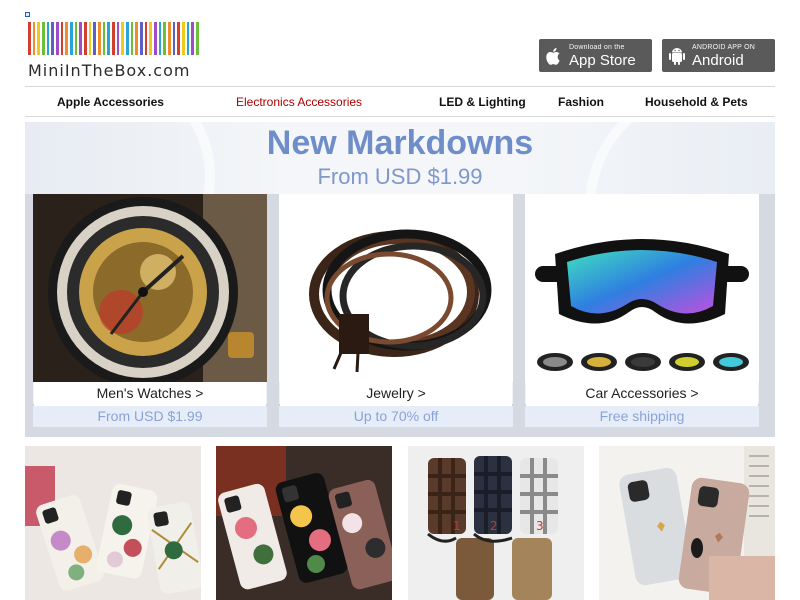 The width and height of the screenshot is (800, 600). I want to click on promo-card-jewelry: Jewelry > Up to 70% off, so click(396, 310).